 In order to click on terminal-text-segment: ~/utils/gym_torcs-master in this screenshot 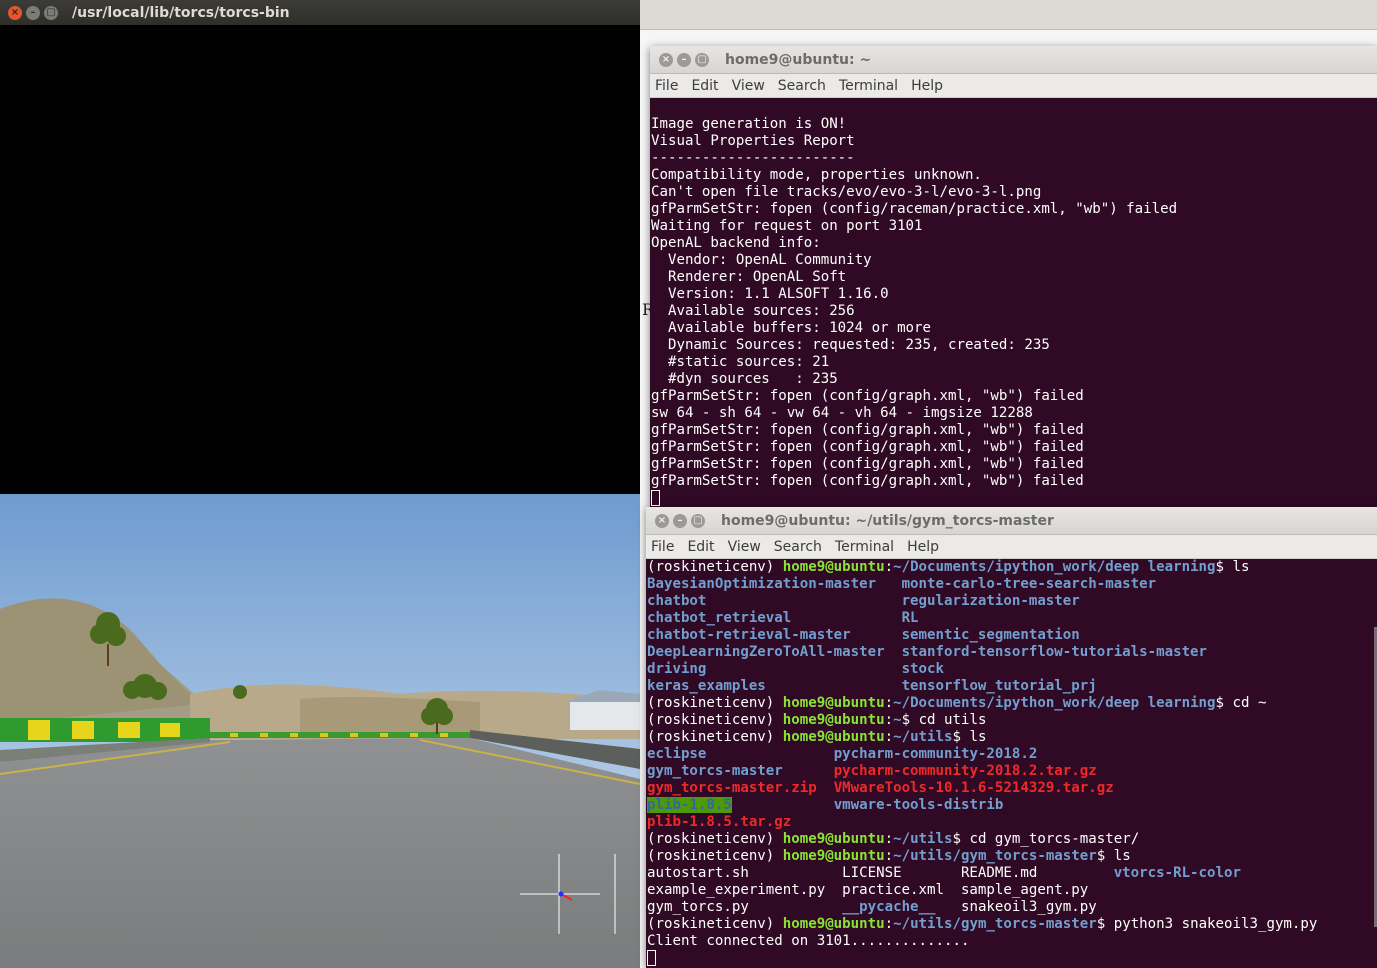, I will do `click(995, 924)`.